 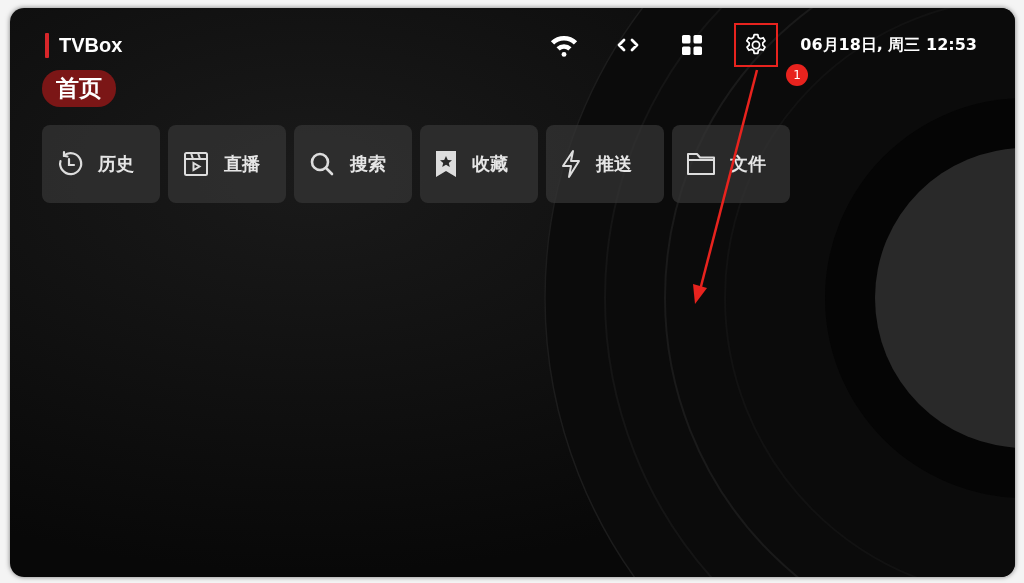 I want to click on bookmark-star-icon, so click(x=446, y=164).